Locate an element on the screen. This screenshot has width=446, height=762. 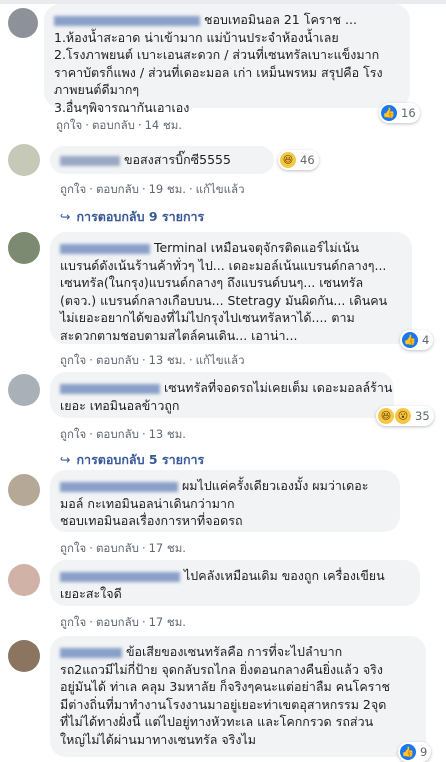
comment-line: ขอสงสารบิ๊กซี5555 is located at coordinates (177, 159).